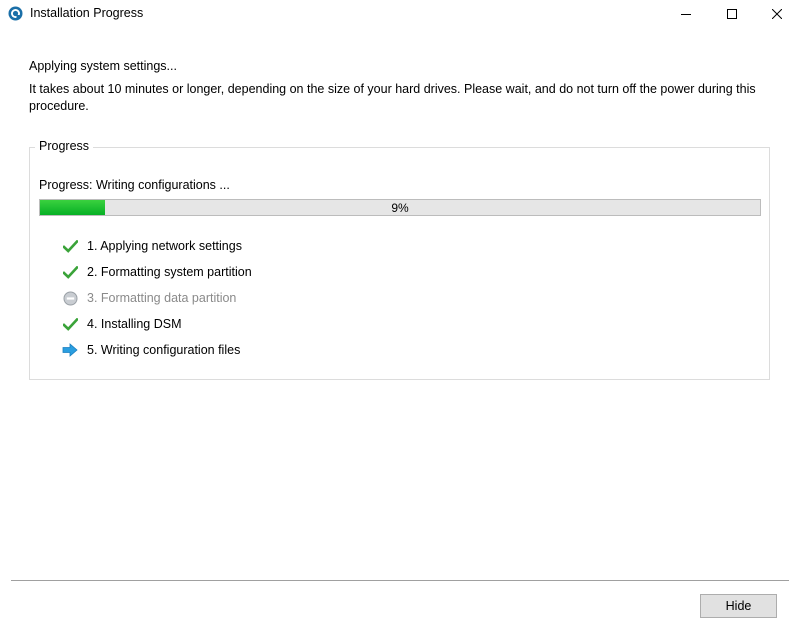 The height and width of the screenshot is (628, 798). What do you see at coordinates (15, 13) in the screenshot?
I see `synology-assistant-icon` at bounding box center [15, 13].